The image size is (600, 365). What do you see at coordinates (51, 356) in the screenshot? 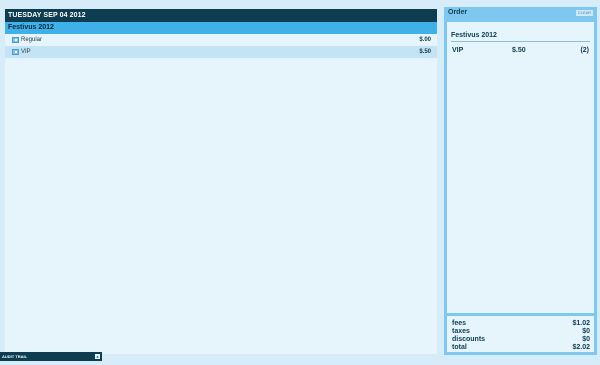
I see `audit-trail-bar: AUDIT TRAIL x` at bounding box center [51, 356].